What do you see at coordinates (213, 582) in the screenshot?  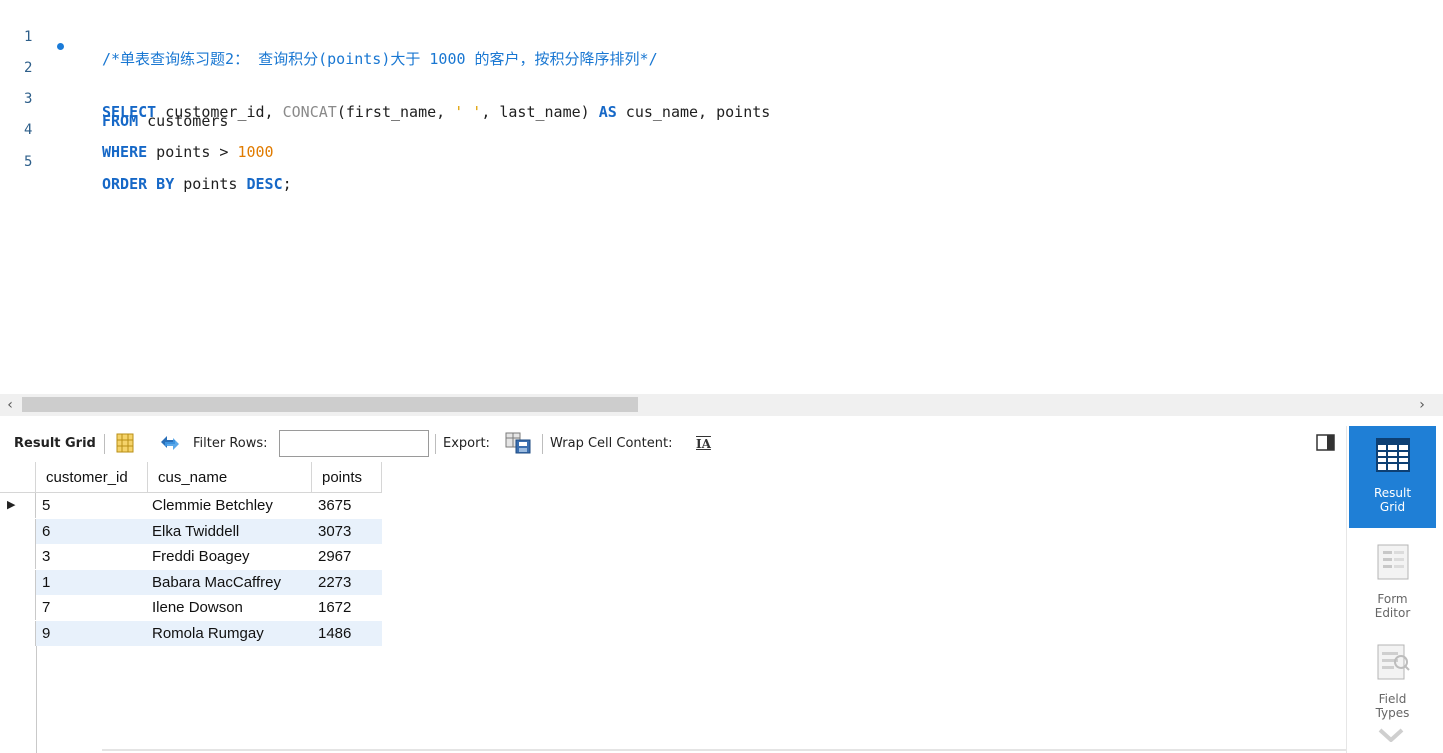 I see `cell-cus-name: Babara MacCaffrey` at bounding box center [213, 582].